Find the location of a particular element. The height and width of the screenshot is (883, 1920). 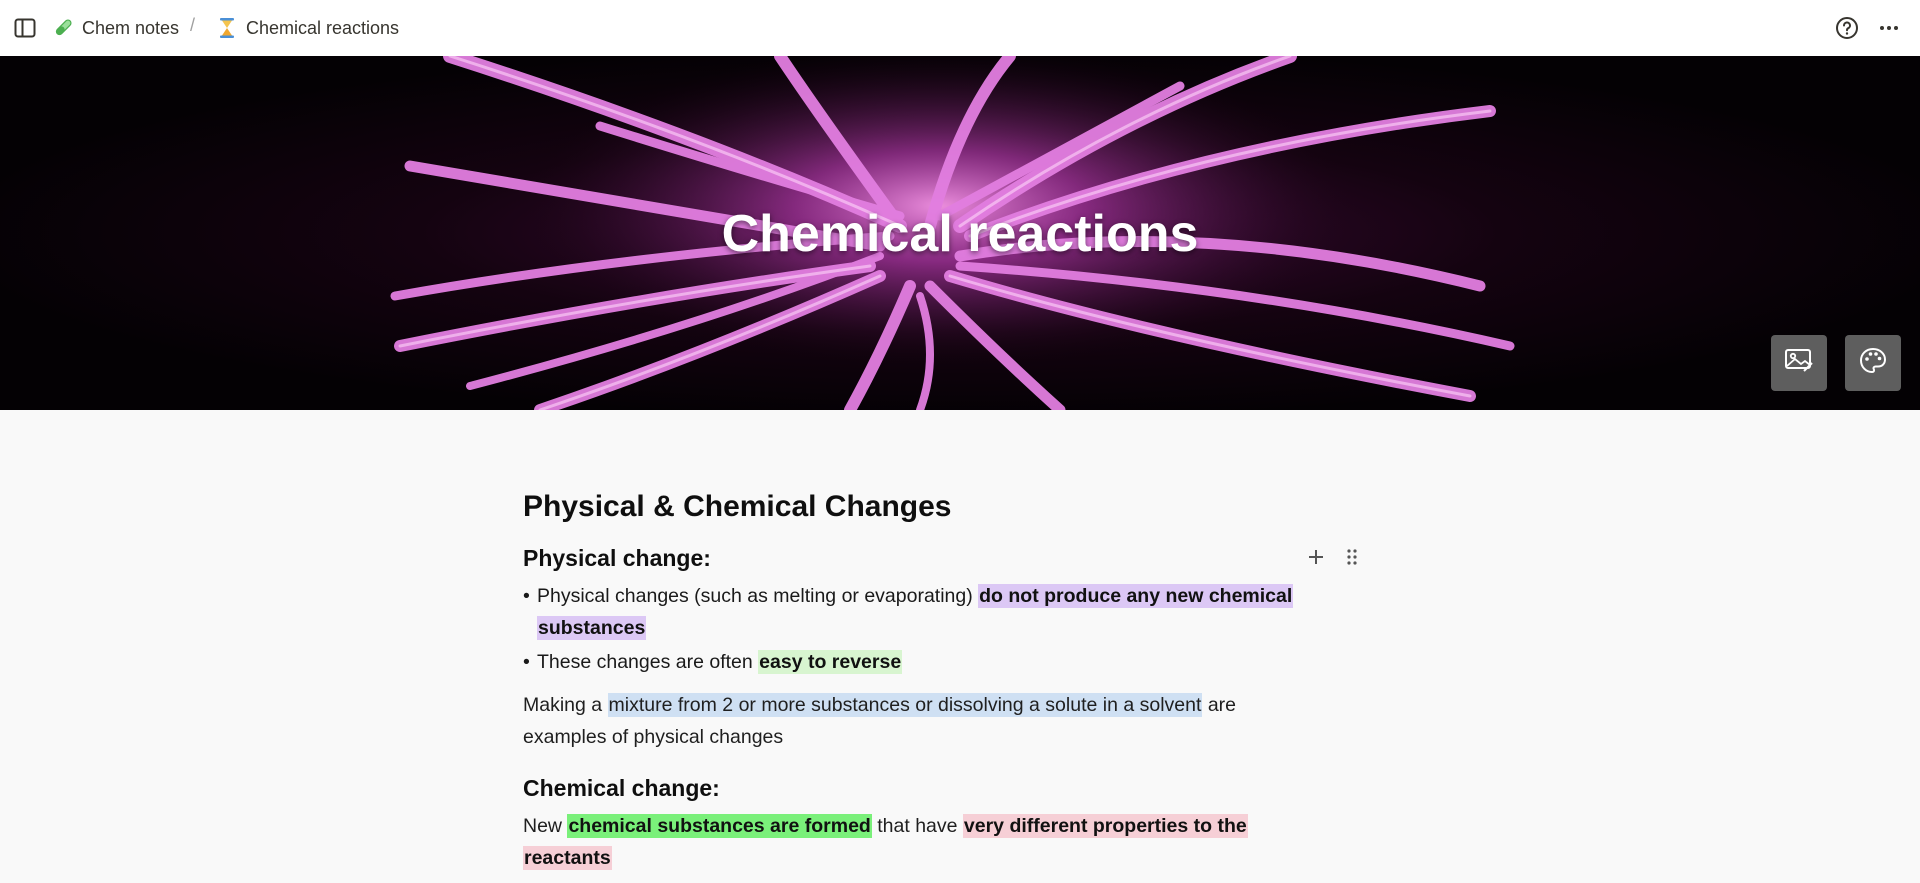

palette-icon is located at coordinates (1873, 363).